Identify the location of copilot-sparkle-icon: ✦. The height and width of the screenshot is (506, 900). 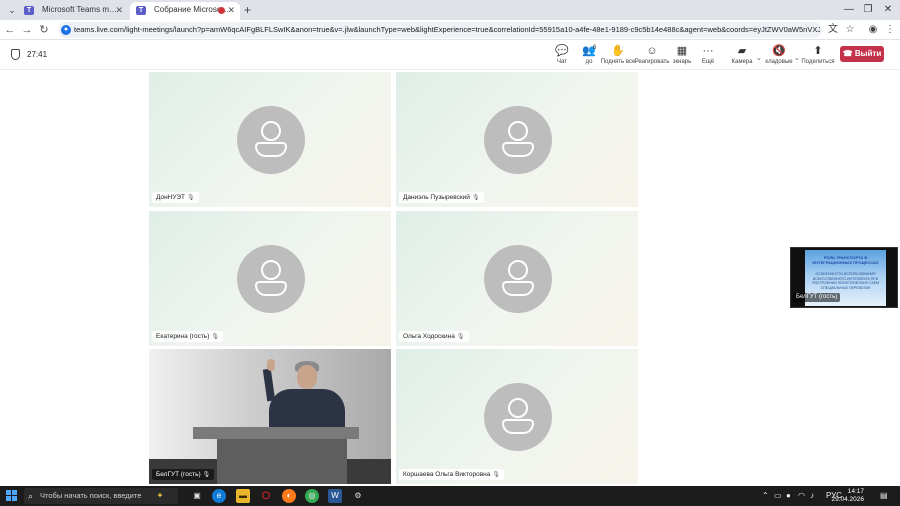
(160, 496).